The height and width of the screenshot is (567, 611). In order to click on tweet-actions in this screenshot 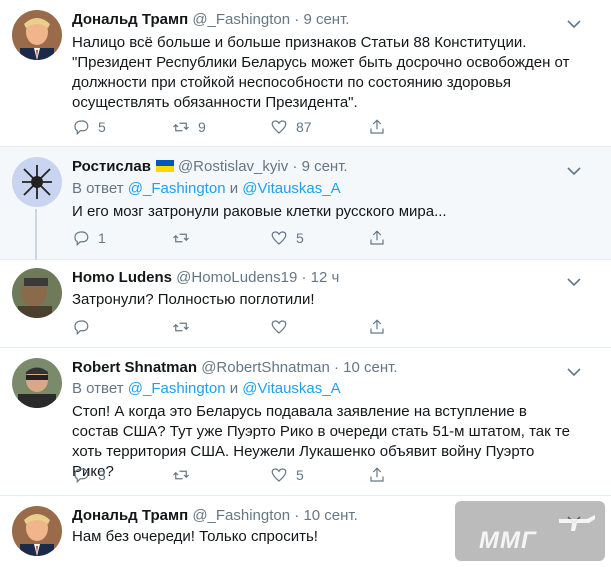, I will do `click(237, 328)`.